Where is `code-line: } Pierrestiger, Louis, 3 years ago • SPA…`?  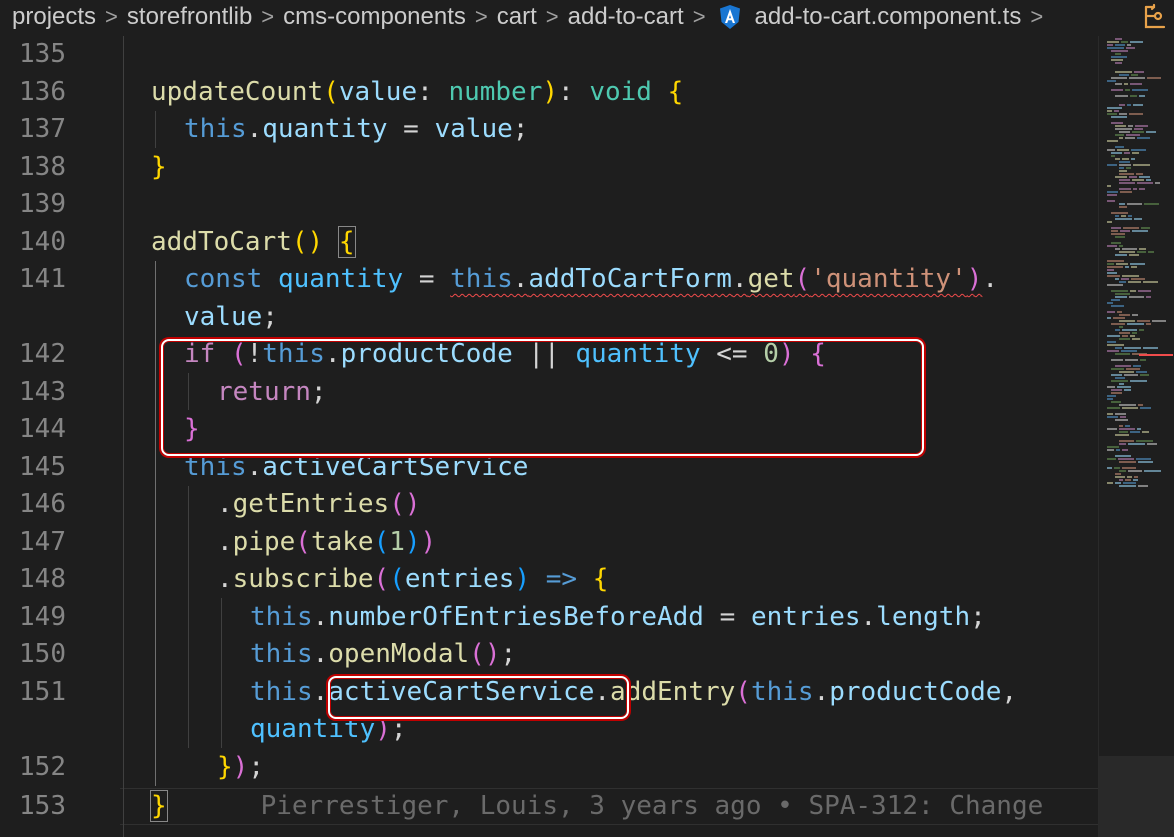 code-line: } Pierrestiger, Louis, 3 years ago • SPA… is located at coordinates (597, 806).